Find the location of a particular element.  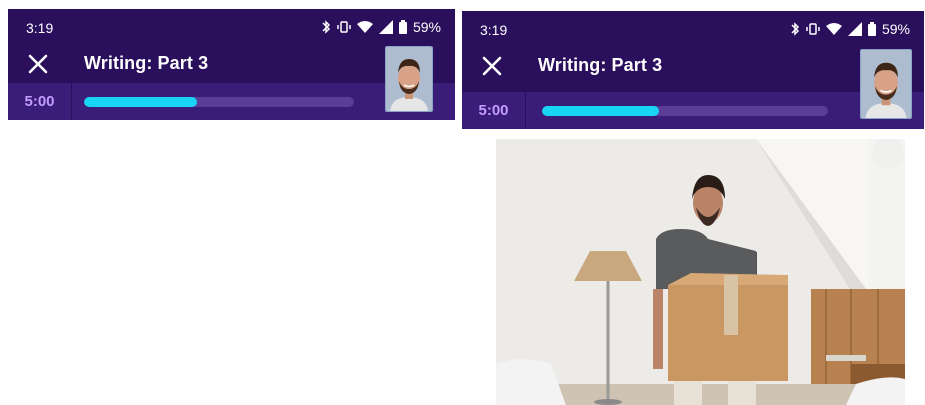

left-phone-screen: 3:19 59% Writing: Part 3 5:00 is located at coordinates (231, 64).